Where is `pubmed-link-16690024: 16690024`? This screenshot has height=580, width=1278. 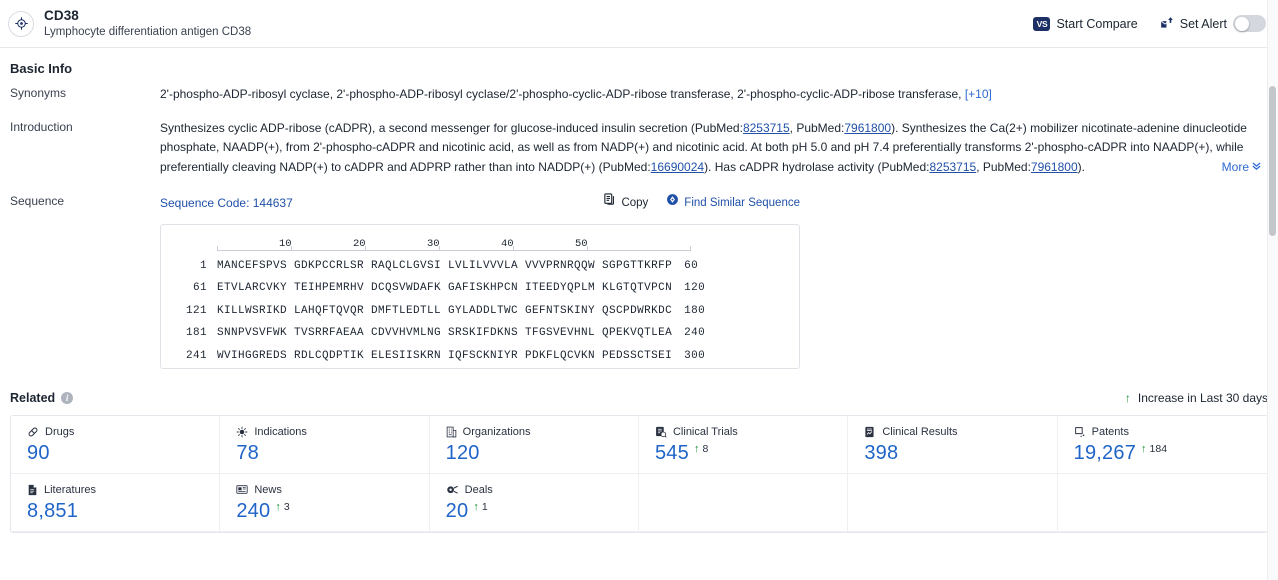
pubmed-link-16690024: 16690024 is located at coordinates (677, 167).